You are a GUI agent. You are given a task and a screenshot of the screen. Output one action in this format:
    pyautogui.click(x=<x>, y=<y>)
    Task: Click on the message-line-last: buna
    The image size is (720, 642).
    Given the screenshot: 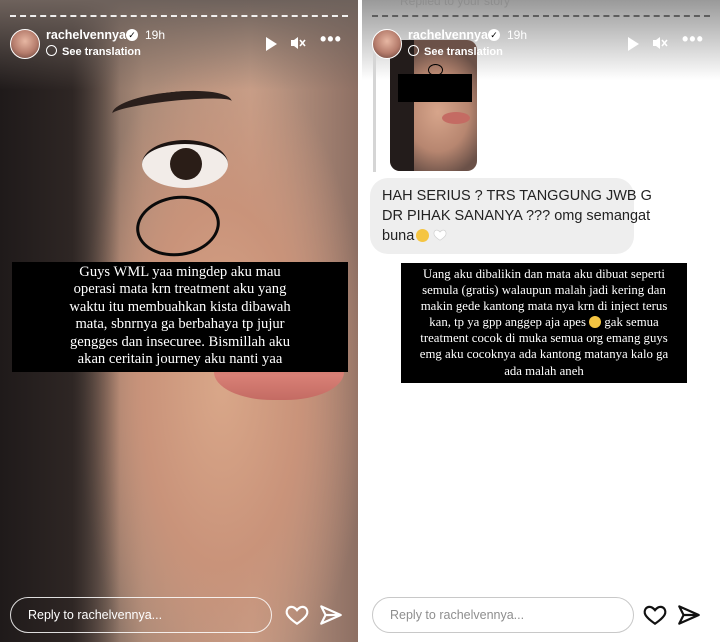 What is the action you would take?
    pyautogui.click(x=502, y=236)
    